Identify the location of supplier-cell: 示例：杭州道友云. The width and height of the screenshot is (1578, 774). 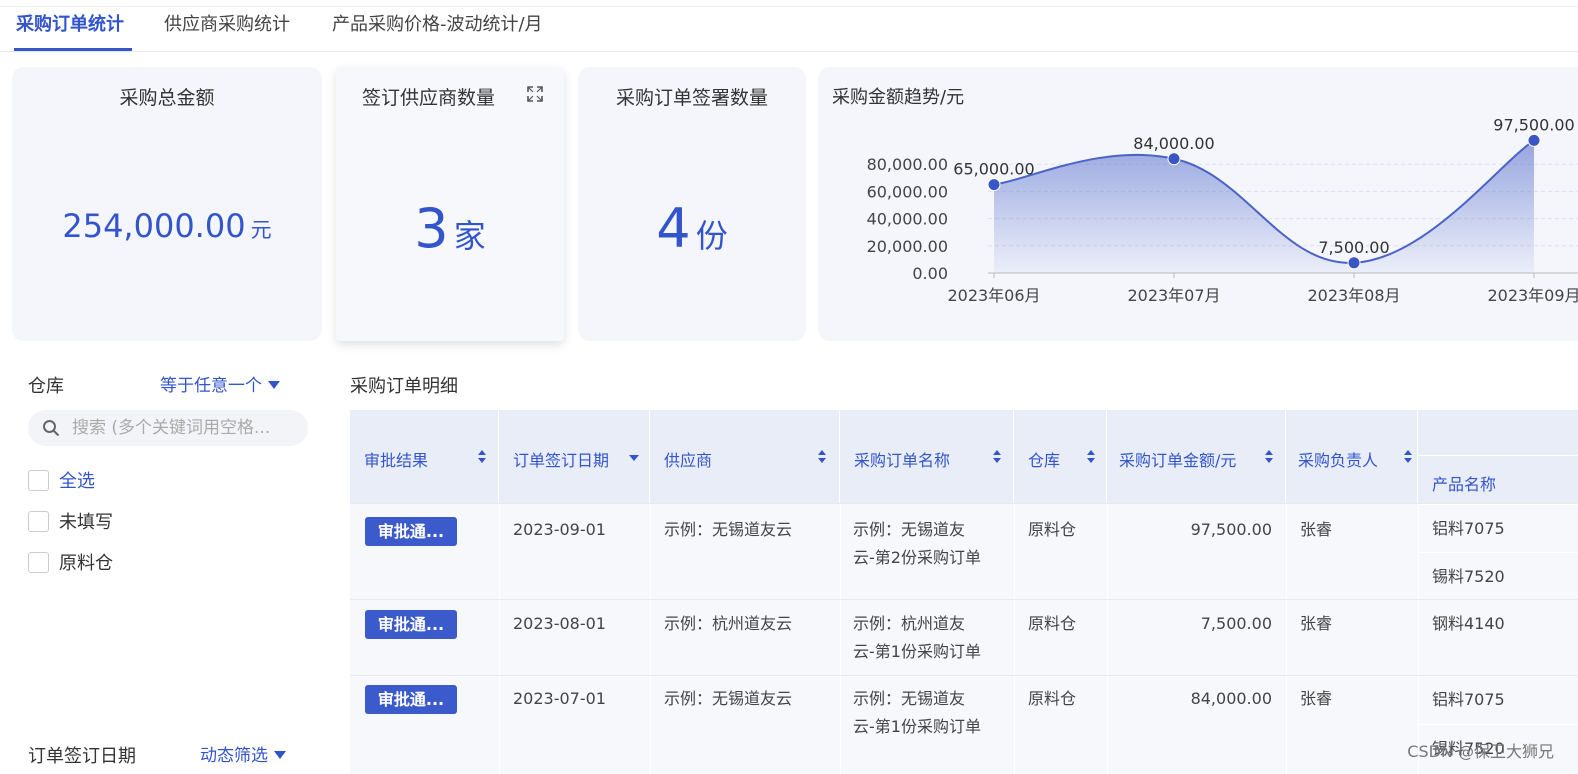
(728, 623).